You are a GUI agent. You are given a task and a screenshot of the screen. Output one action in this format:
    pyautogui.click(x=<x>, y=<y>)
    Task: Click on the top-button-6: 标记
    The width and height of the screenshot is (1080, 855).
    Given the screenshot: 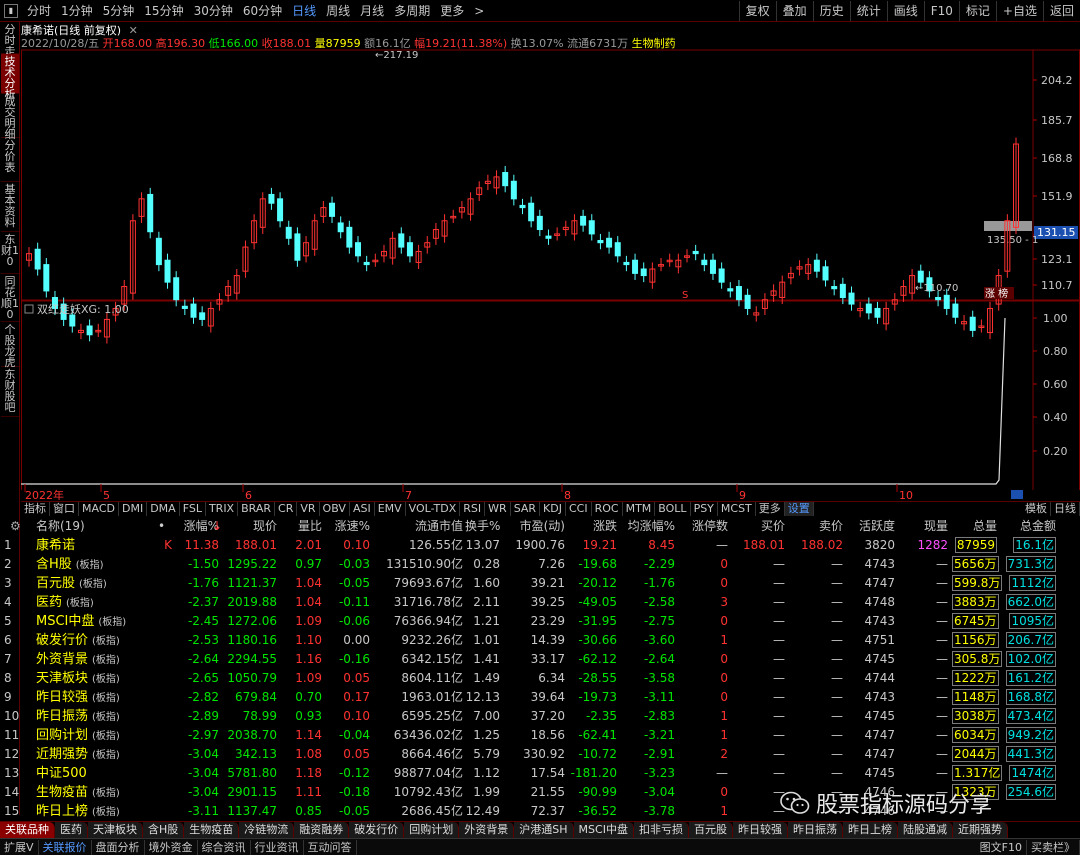 What is the action you would take?
    pyautogui.click(x=977, y=11)
    